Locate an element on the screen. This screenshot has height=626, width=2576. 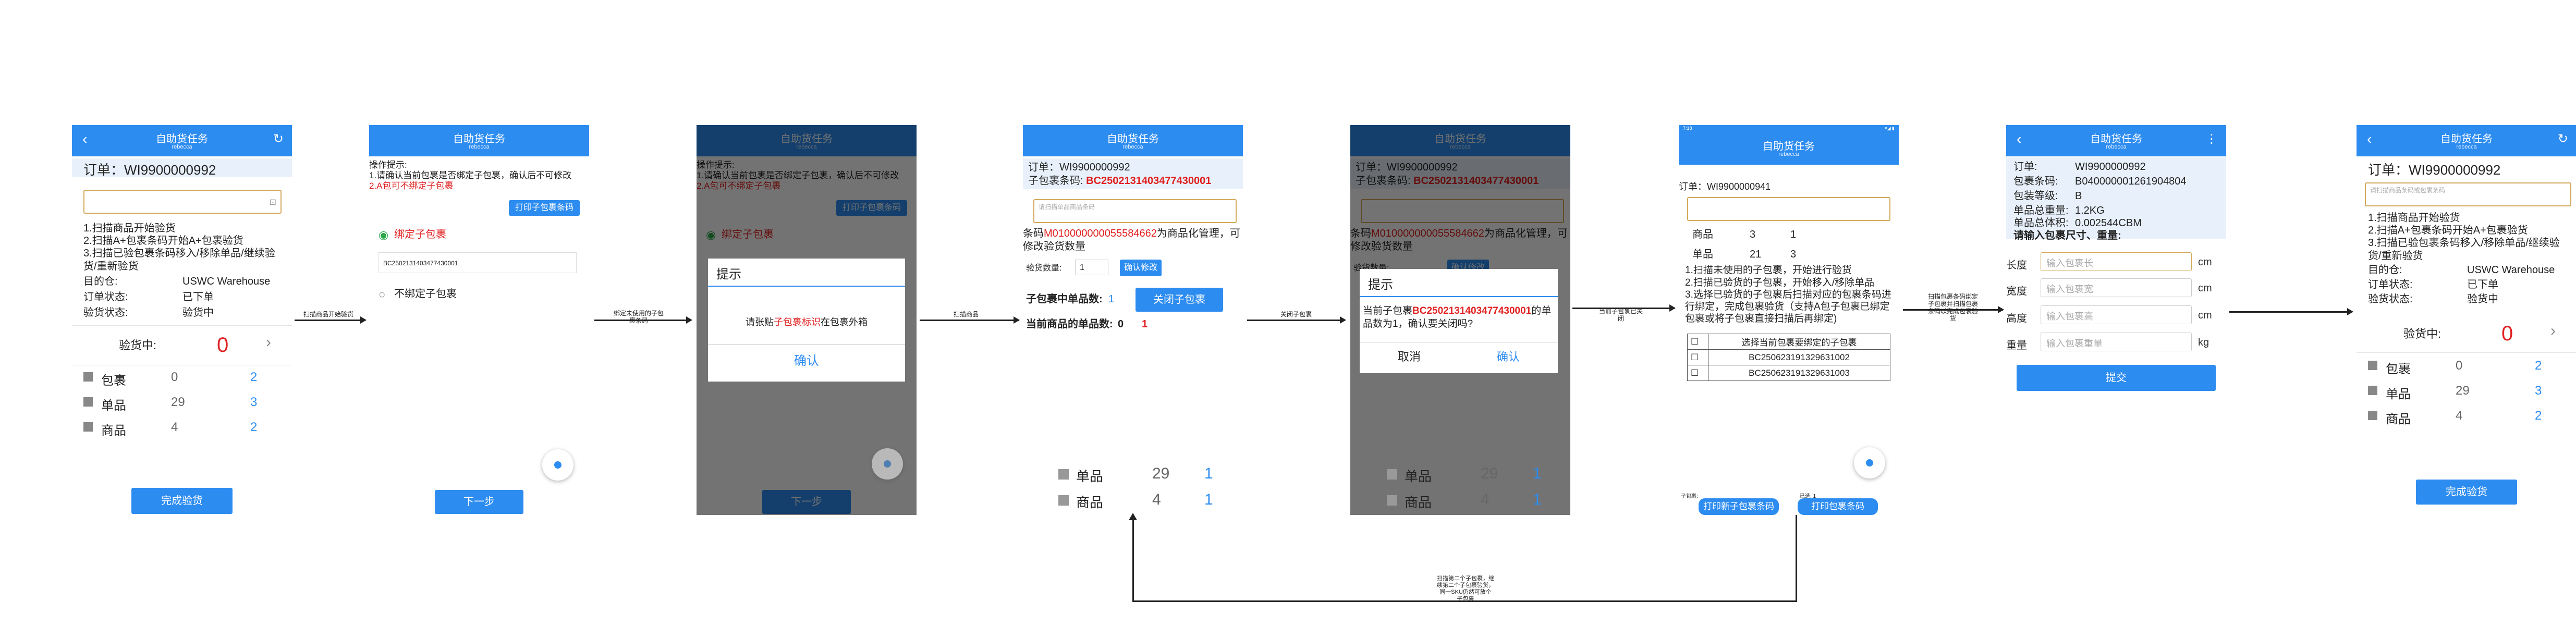
info-label: 单品总体积: is located at coordinates (2041, 223).